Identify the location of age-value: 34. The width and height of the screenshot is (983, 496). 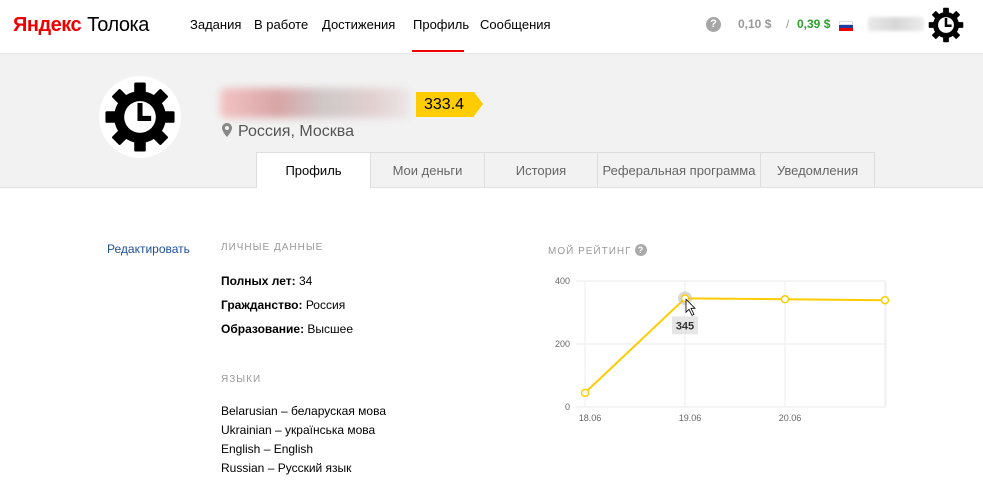
(304, 281).